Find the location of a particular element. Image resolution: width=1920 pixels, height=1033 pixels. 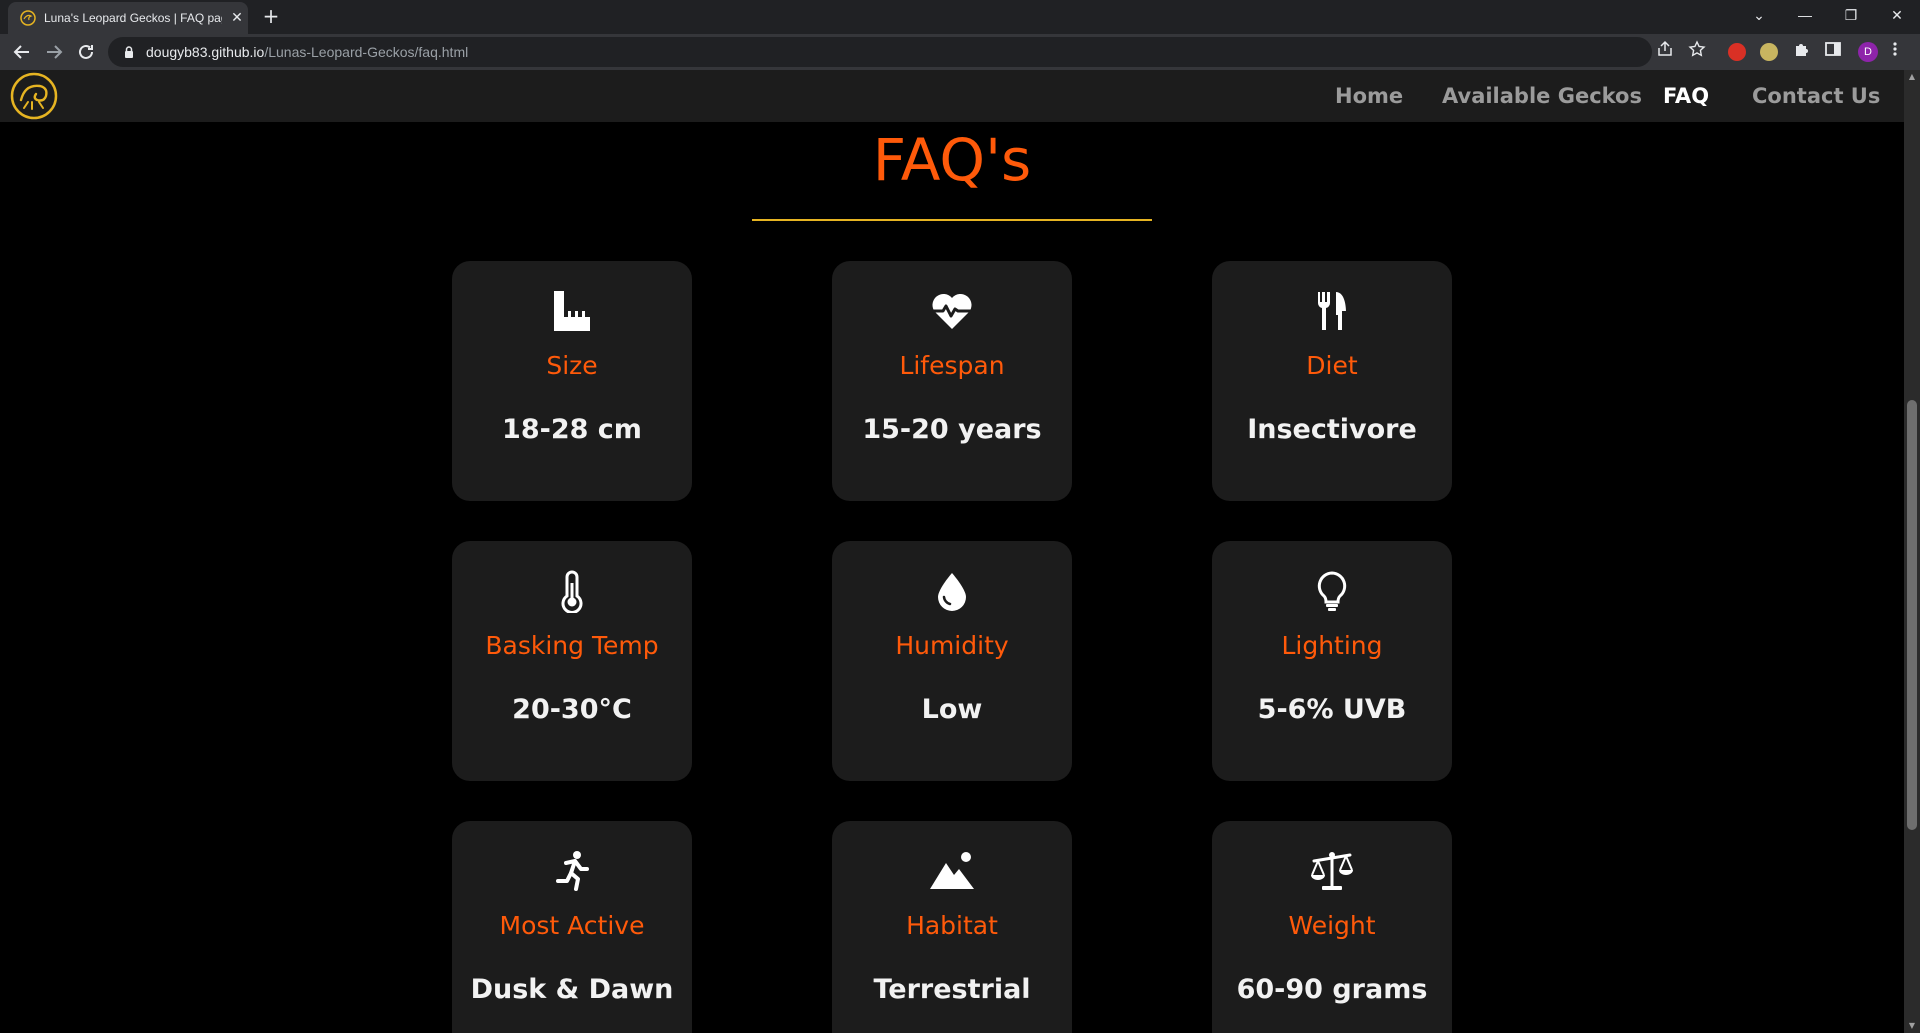

nav-contact-us: Contact Us is located at coordinates (1816, 96).